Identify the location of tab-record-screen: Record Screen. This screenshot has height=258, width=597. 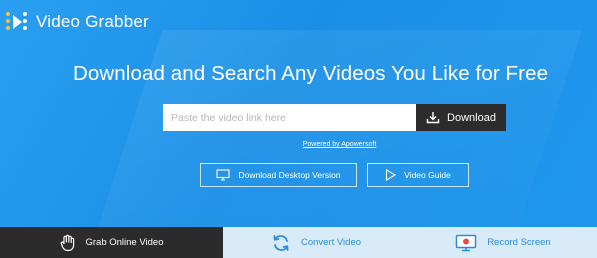
(503, 242).